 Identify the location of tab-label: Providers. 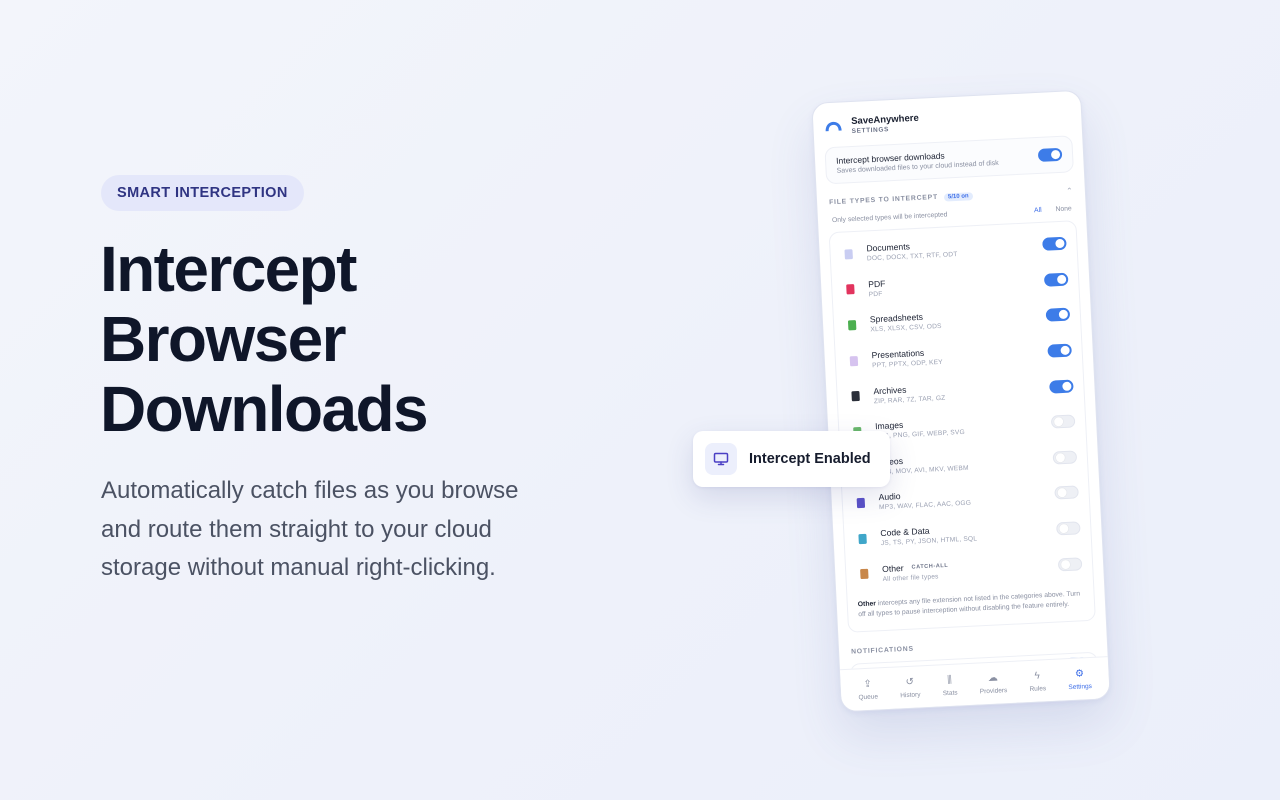
(993, 690).